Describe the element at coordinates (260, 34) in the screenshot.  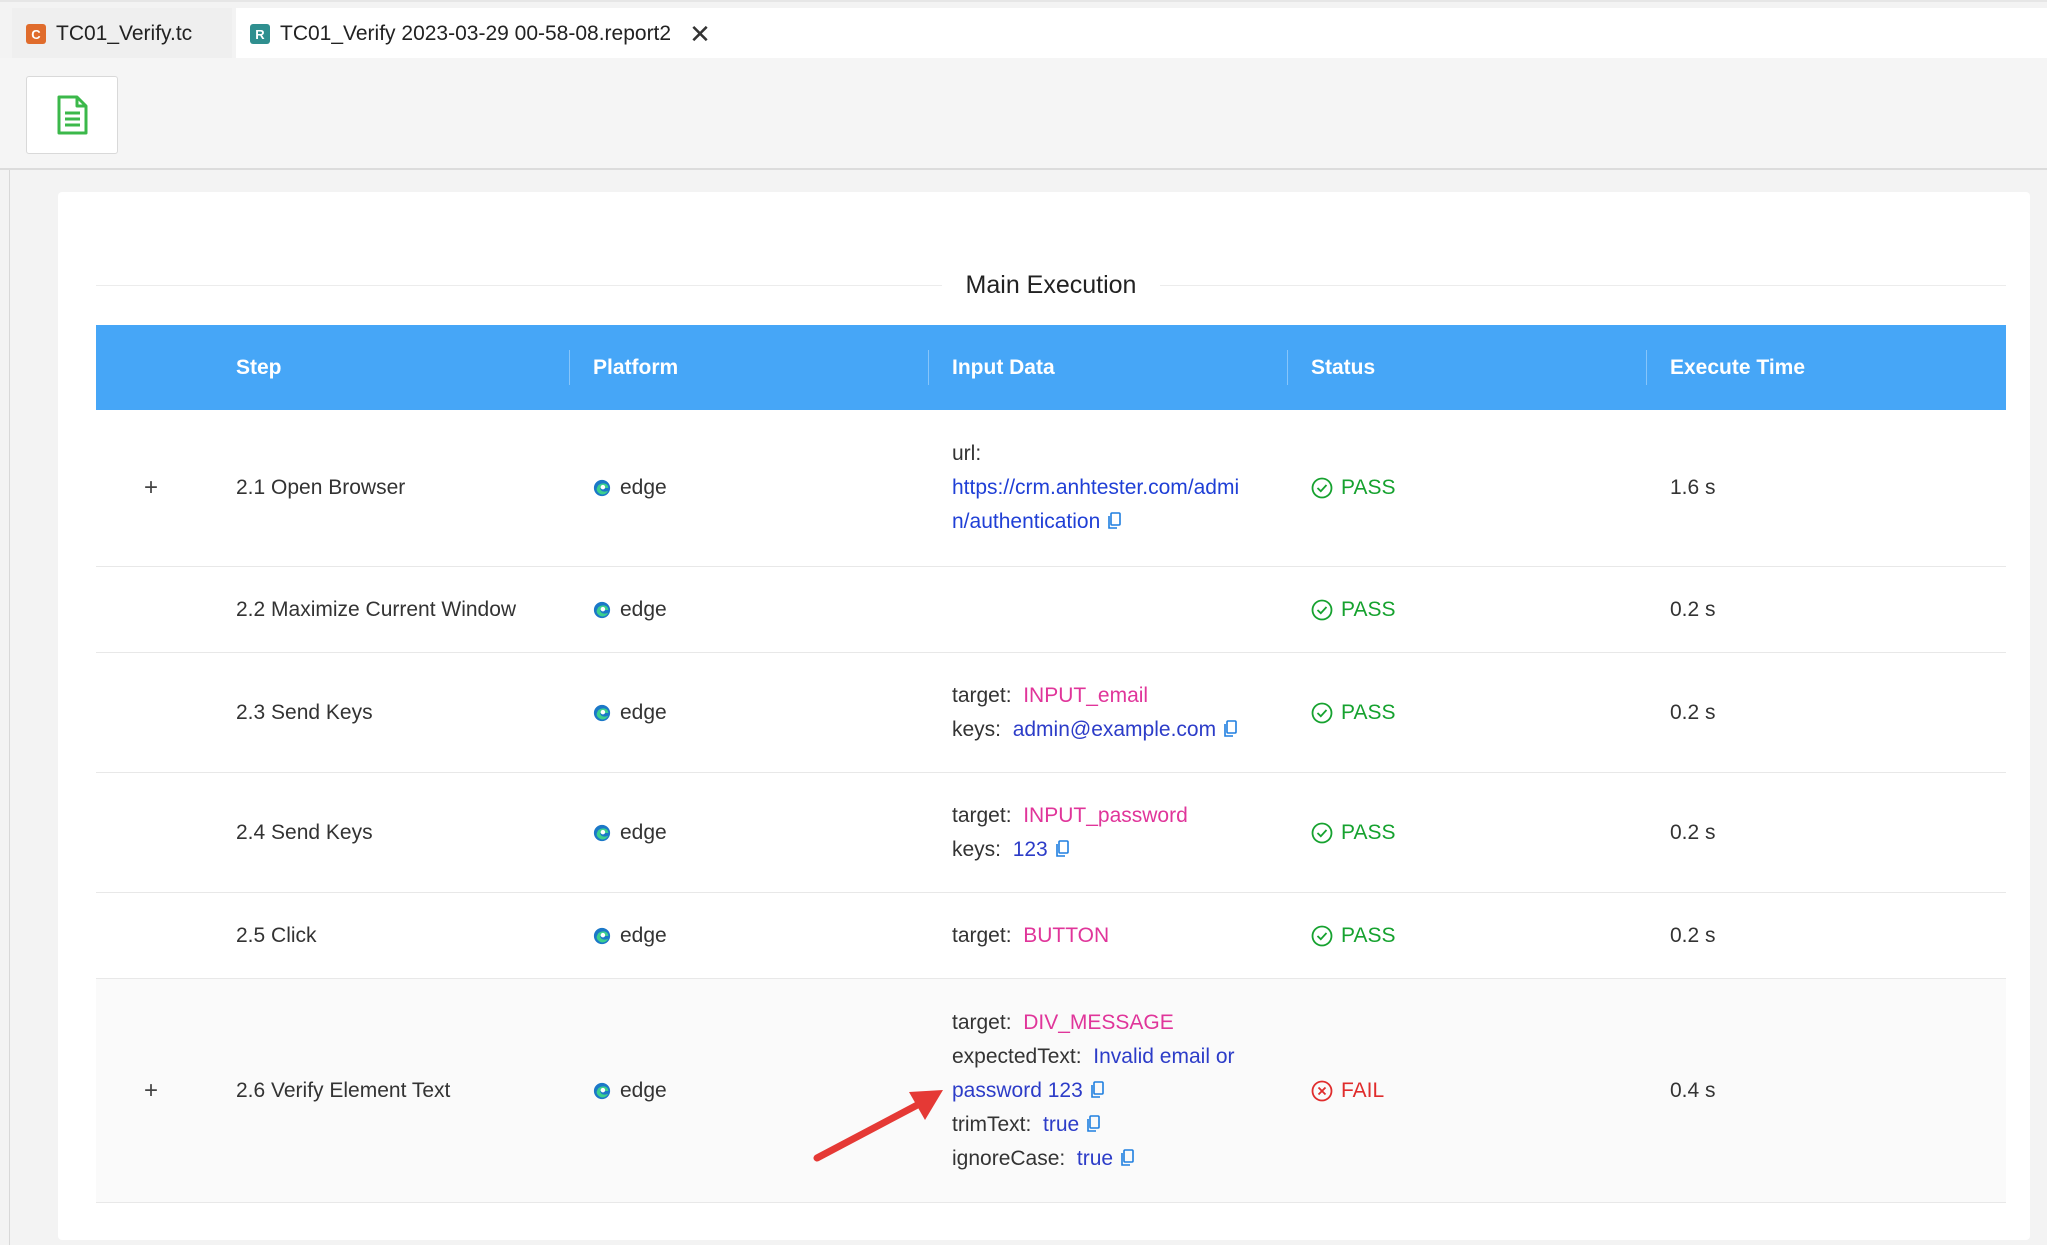
I see `report-file-icon: R` at that location.